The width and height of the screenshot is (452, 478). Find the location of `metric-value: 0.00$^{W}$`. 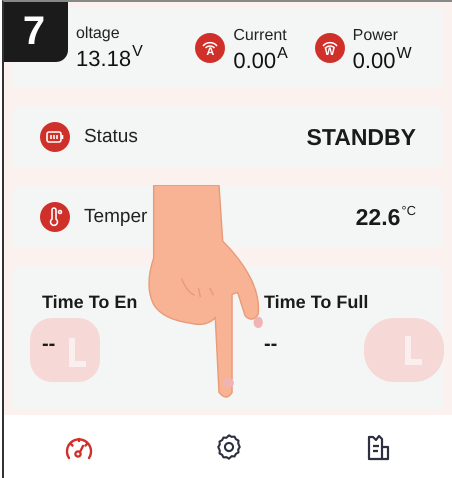

metric-value: 0.00$^{W}$ is located at coordinates (382, 59).